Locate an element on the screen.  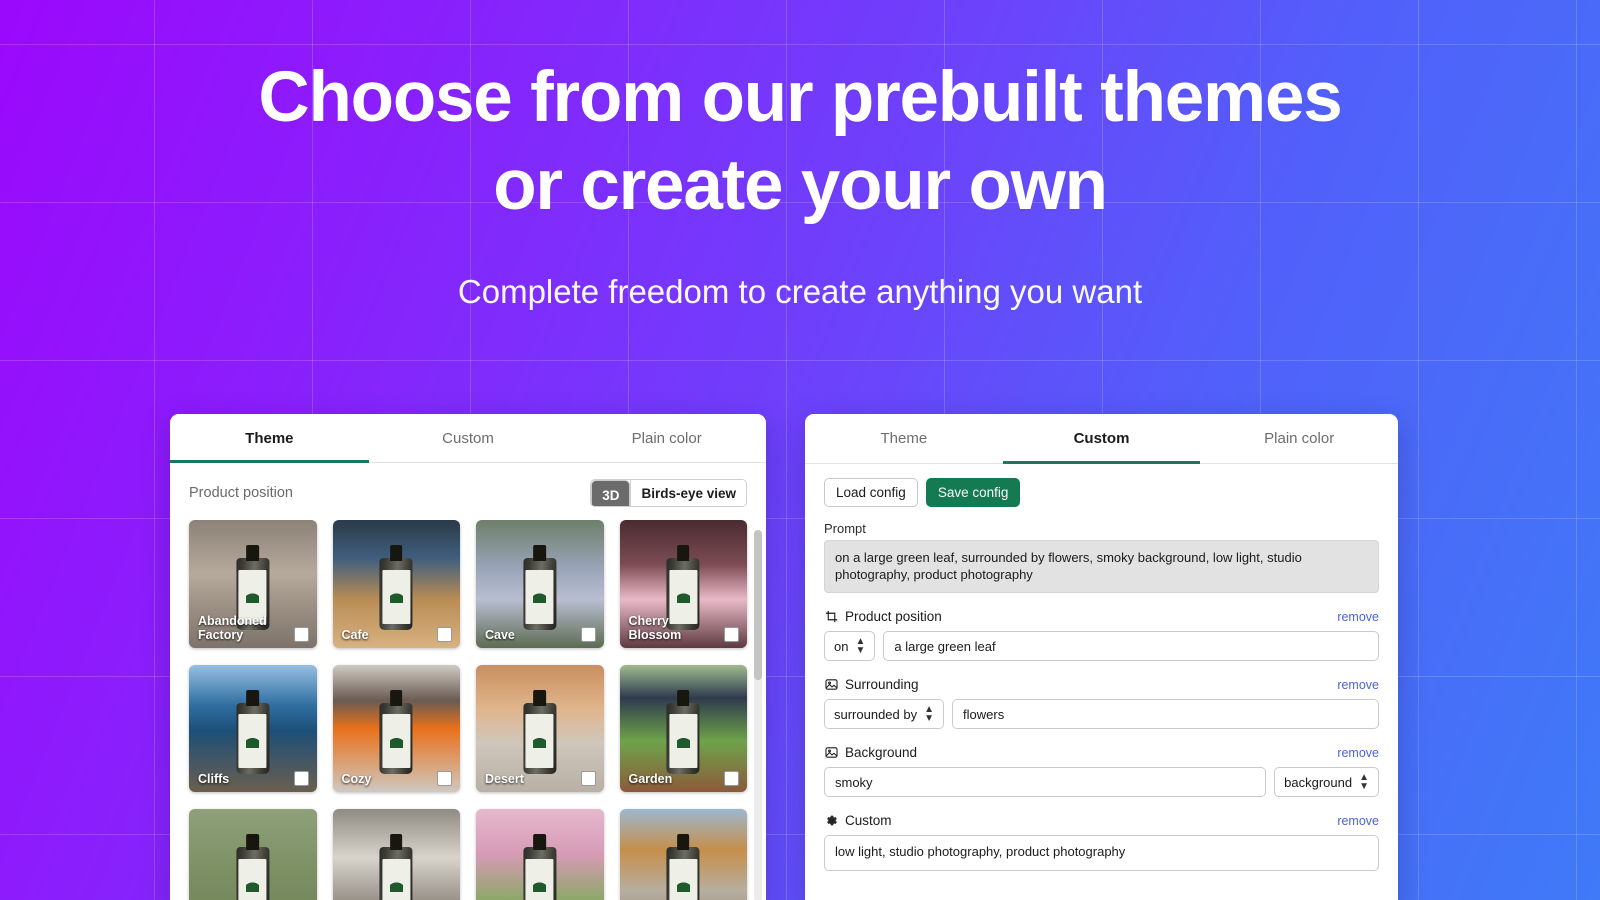
theme-card-label: Cliffs is located at coordinates (214, 779).